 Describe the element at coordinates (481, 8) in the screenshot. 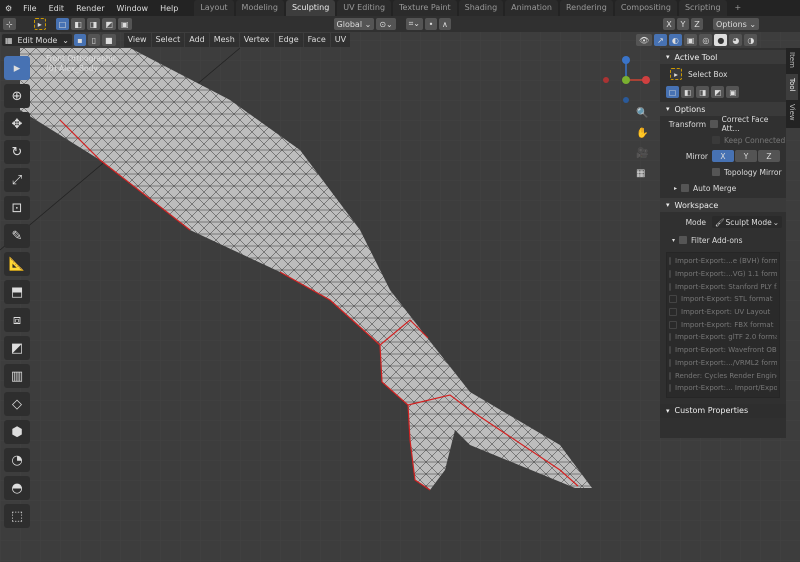

I see `tab-shading: Shading` at that location.